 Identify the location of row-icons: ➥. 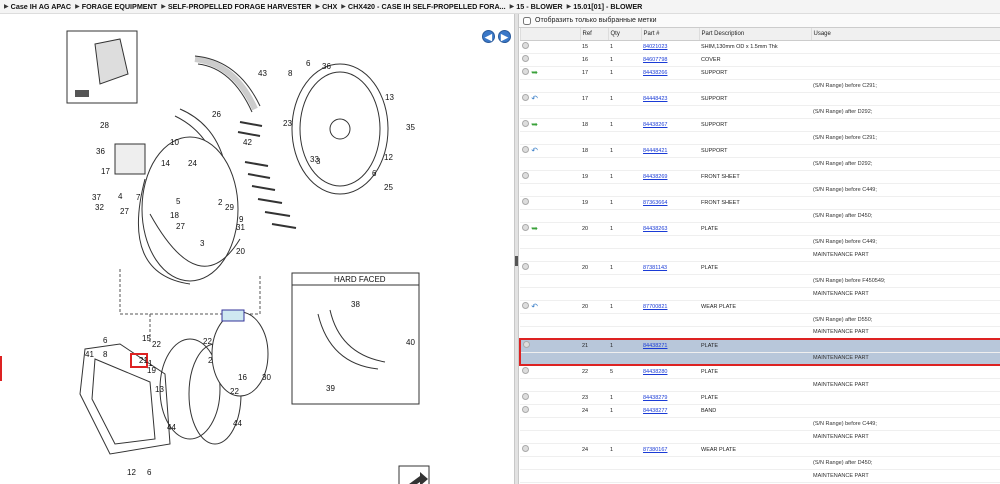
(550, 73).